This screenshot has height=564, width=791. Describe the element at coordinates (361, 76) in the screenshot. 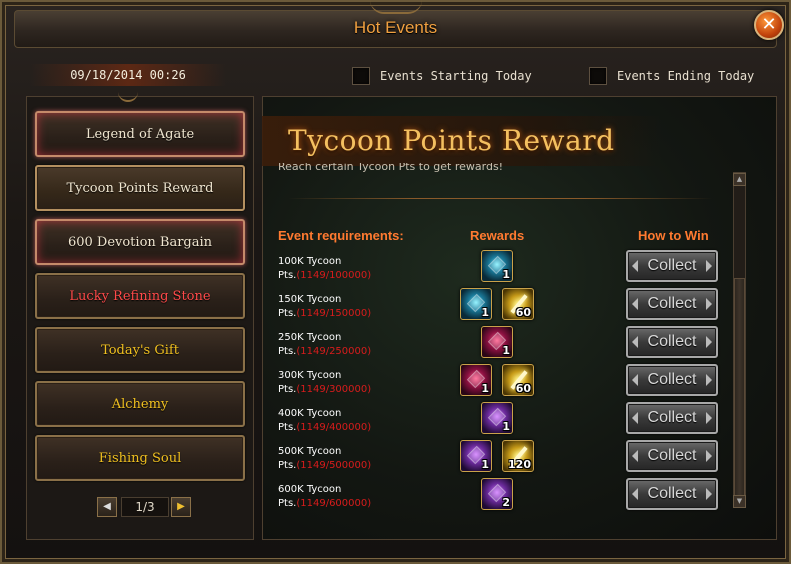

I see `starting-today-checkbox` at that location.